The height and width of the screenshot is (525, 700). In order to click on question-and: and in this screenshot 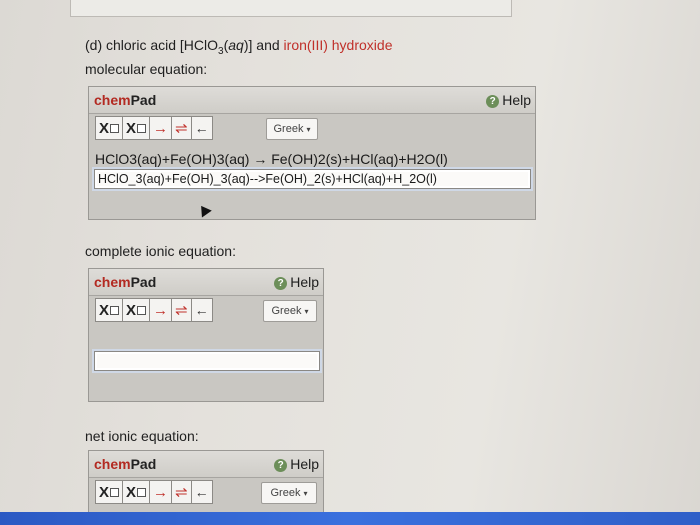, I will do `click(268, 45)`.